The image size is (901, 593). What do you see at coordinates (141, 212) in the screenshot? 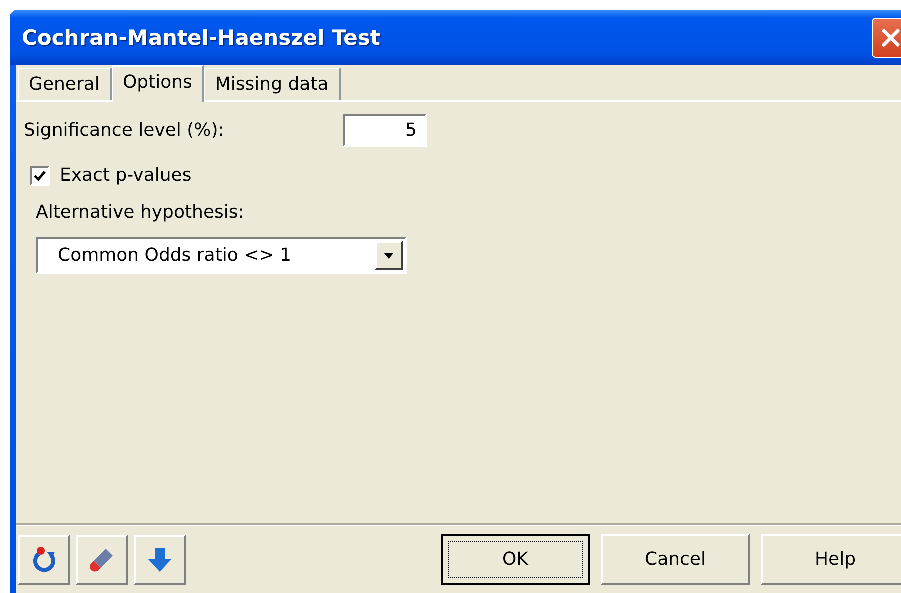
I see `field-label: Alternative hypothesis:` at bounding box center [141, 212].